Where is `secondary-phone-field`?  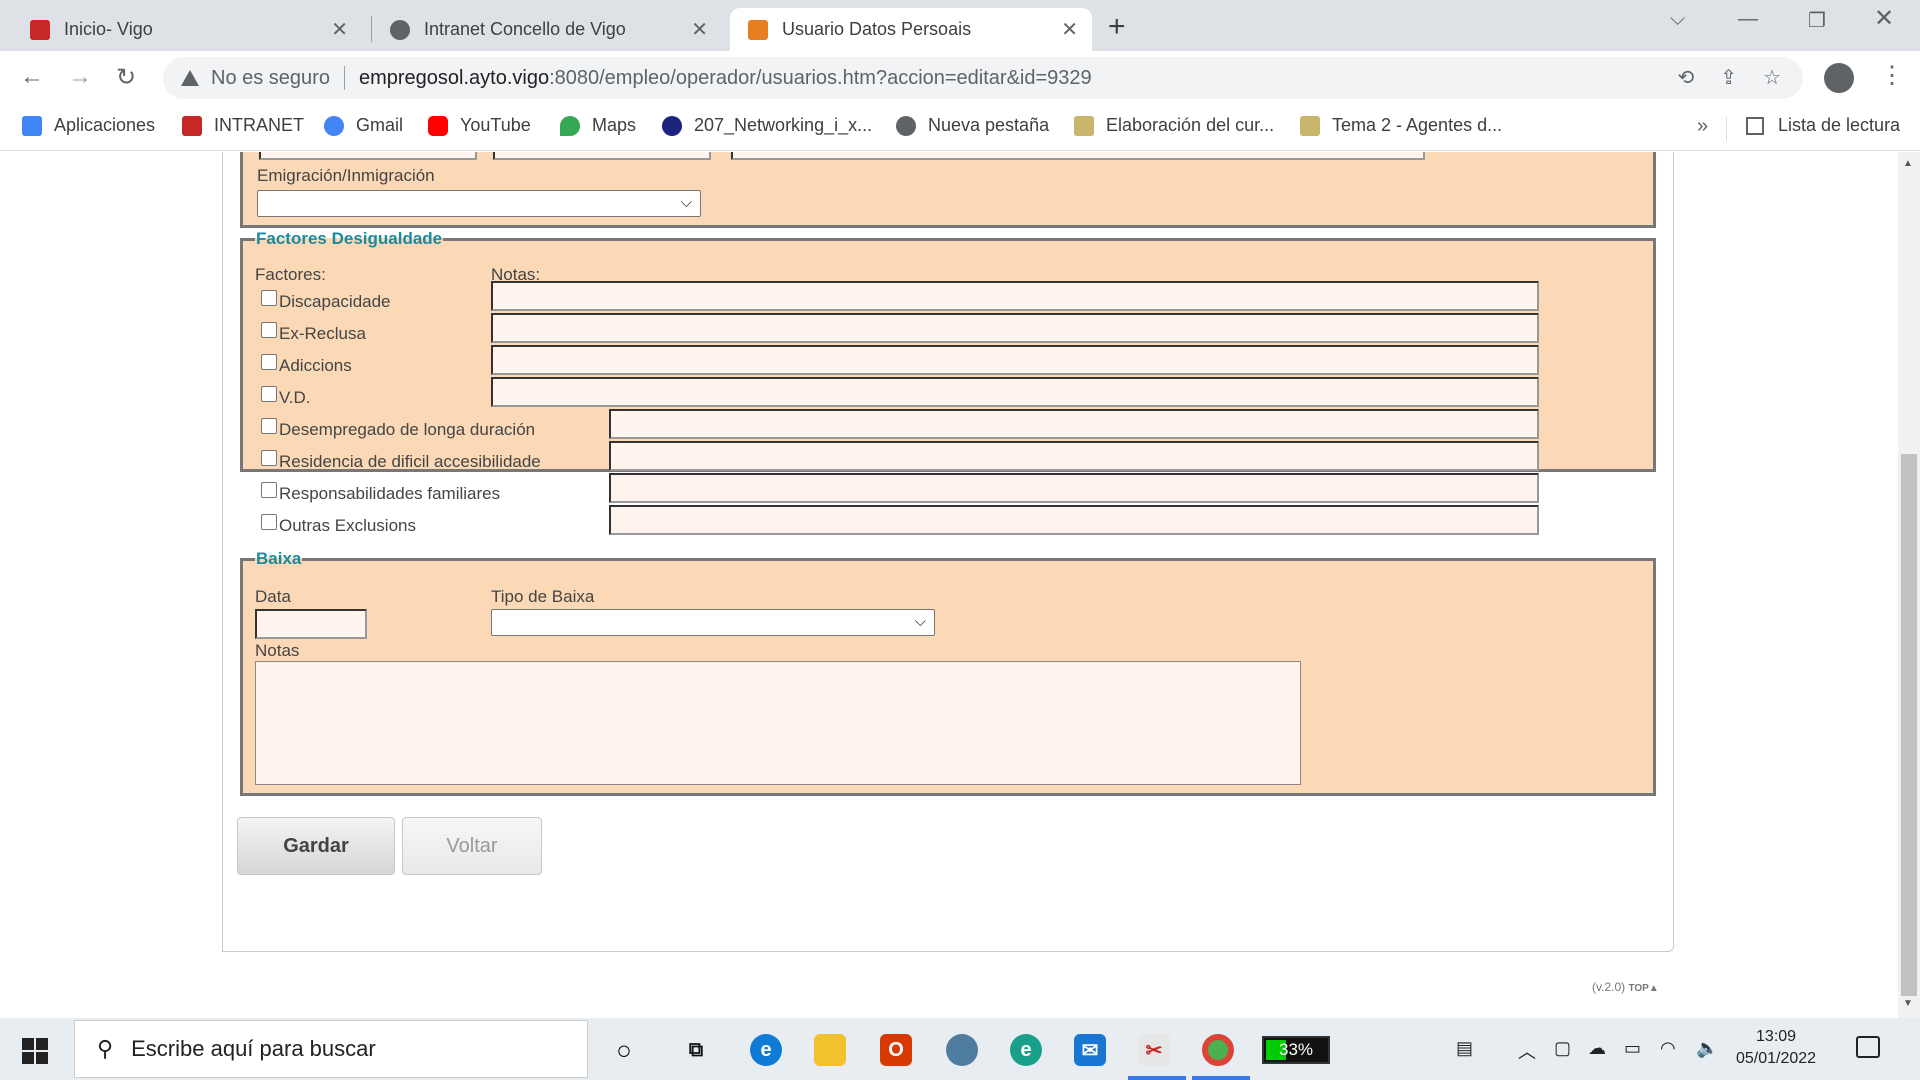 secondary-phone-field is located at coordinates (602, 156).